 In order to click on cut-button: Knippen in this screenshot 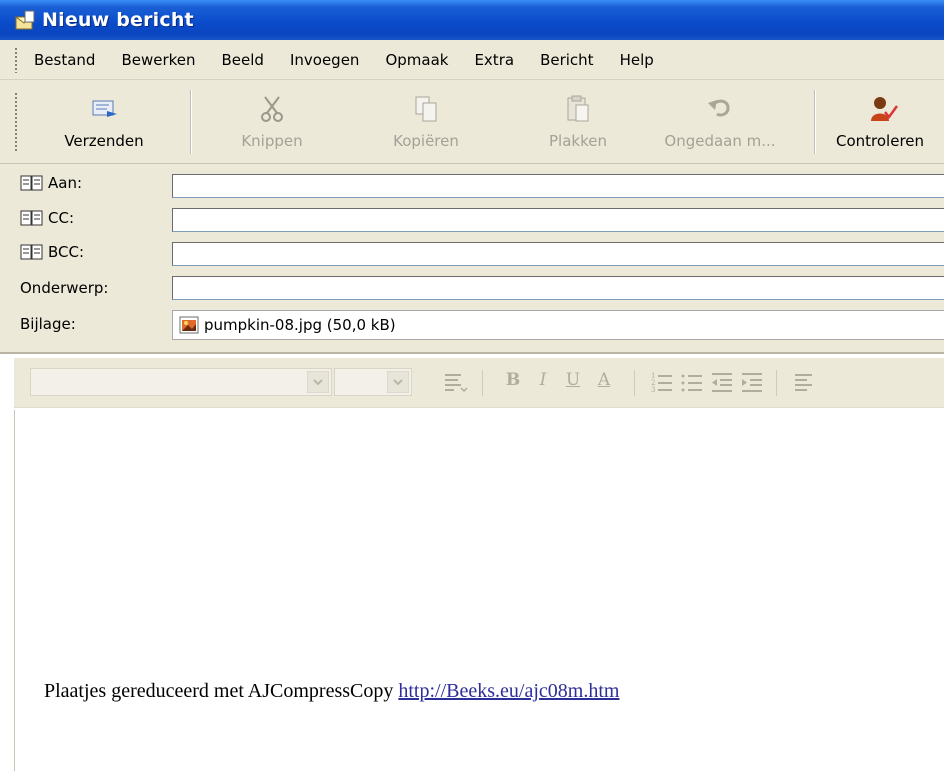, I will do `click(272, 125)`.